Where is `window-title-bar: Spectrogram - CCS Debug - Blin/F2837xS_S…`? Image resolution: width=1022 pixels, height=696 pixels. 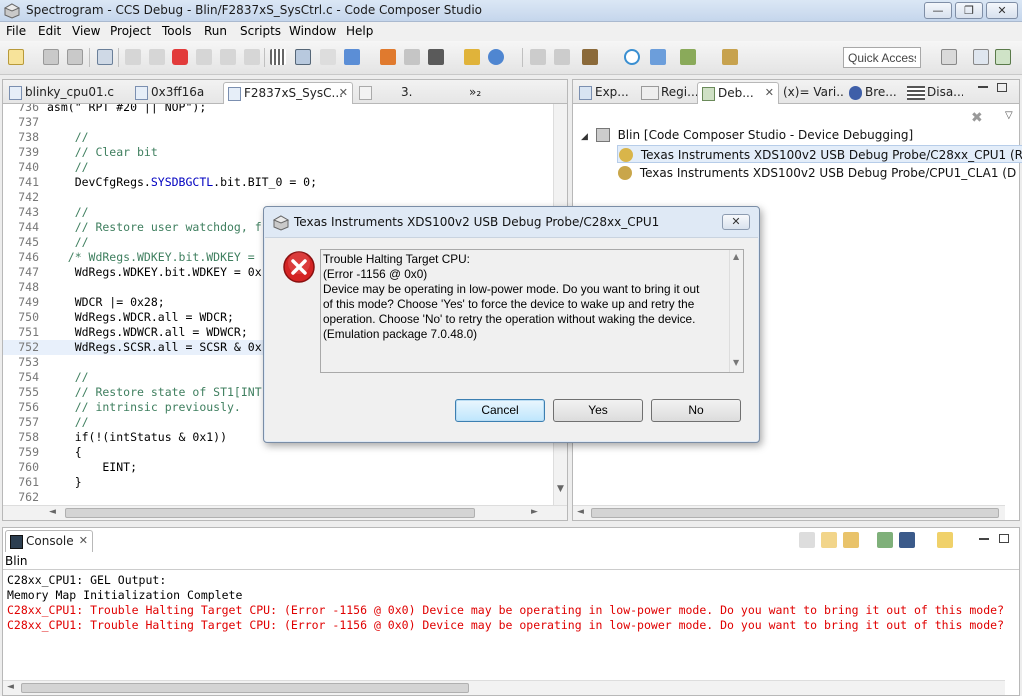
window-title-bar: Spectrogram - CCS Debug - Blin/F2837xS_S… is located at coordinates (511, 11).